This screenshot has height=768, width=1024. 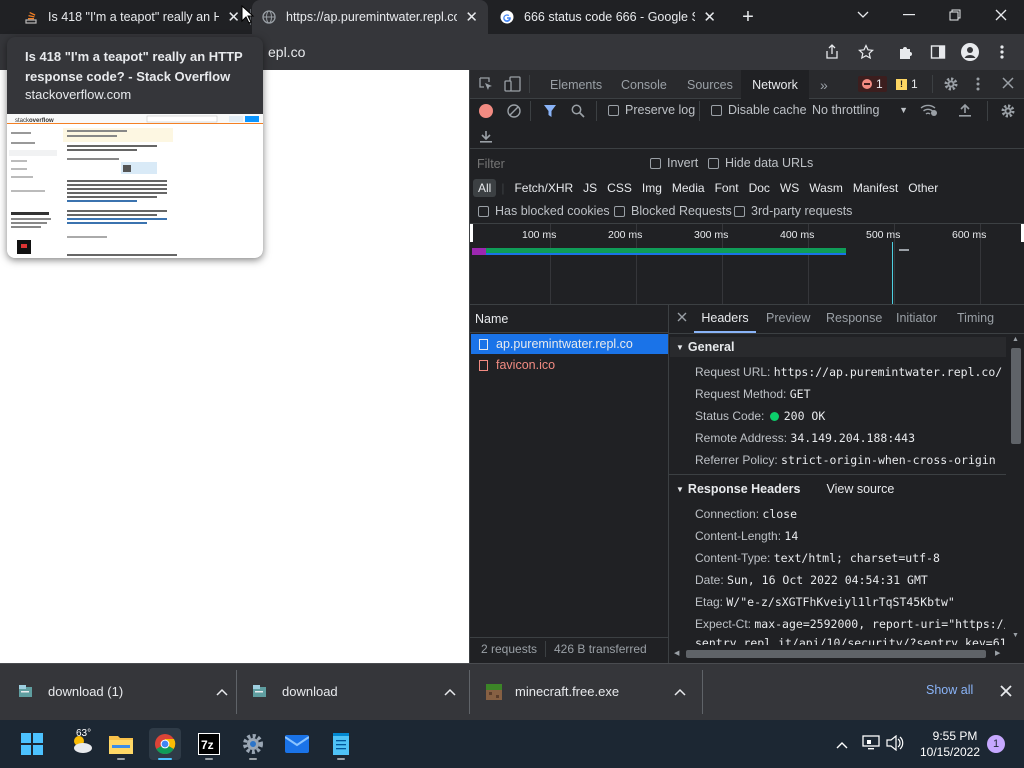 What do you see at coordinates (132, 17) in the screenshot?
I see `tab-stackoverflow: Is 418 "I'm a teapot" really an HT ✕` at bounding box center [132, 17].